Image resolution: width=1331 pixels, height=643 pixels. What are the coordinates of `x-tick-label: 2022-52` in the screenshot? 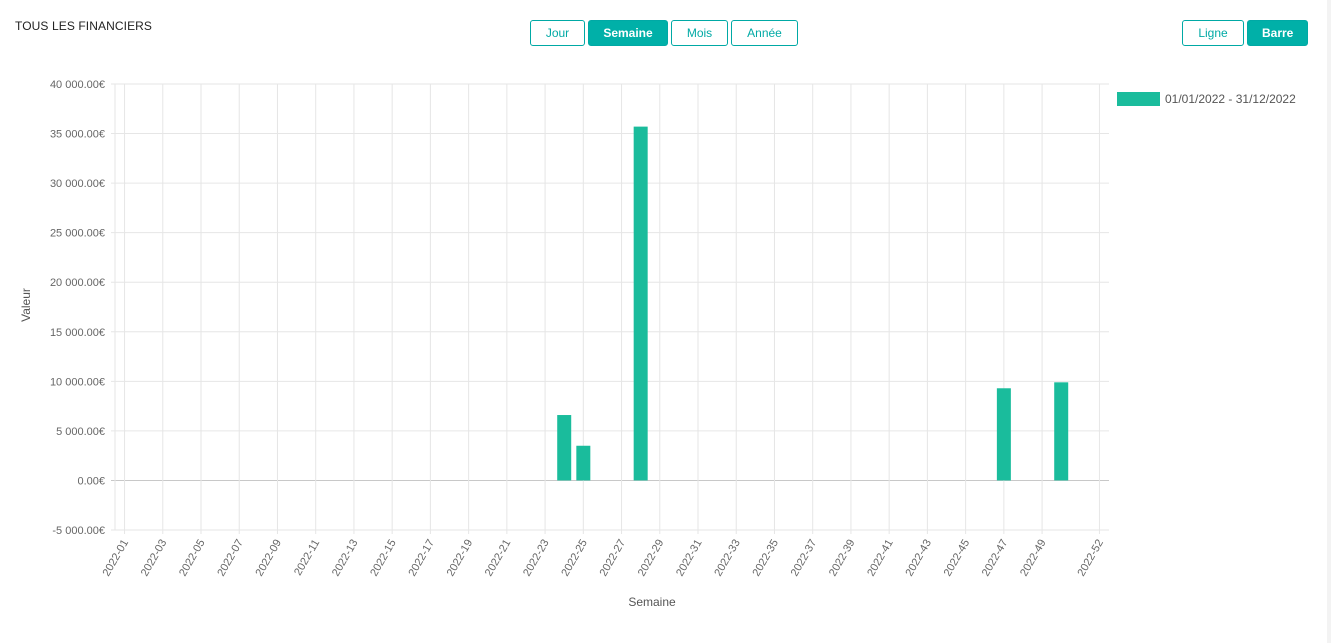 It's located at (1090, 558).